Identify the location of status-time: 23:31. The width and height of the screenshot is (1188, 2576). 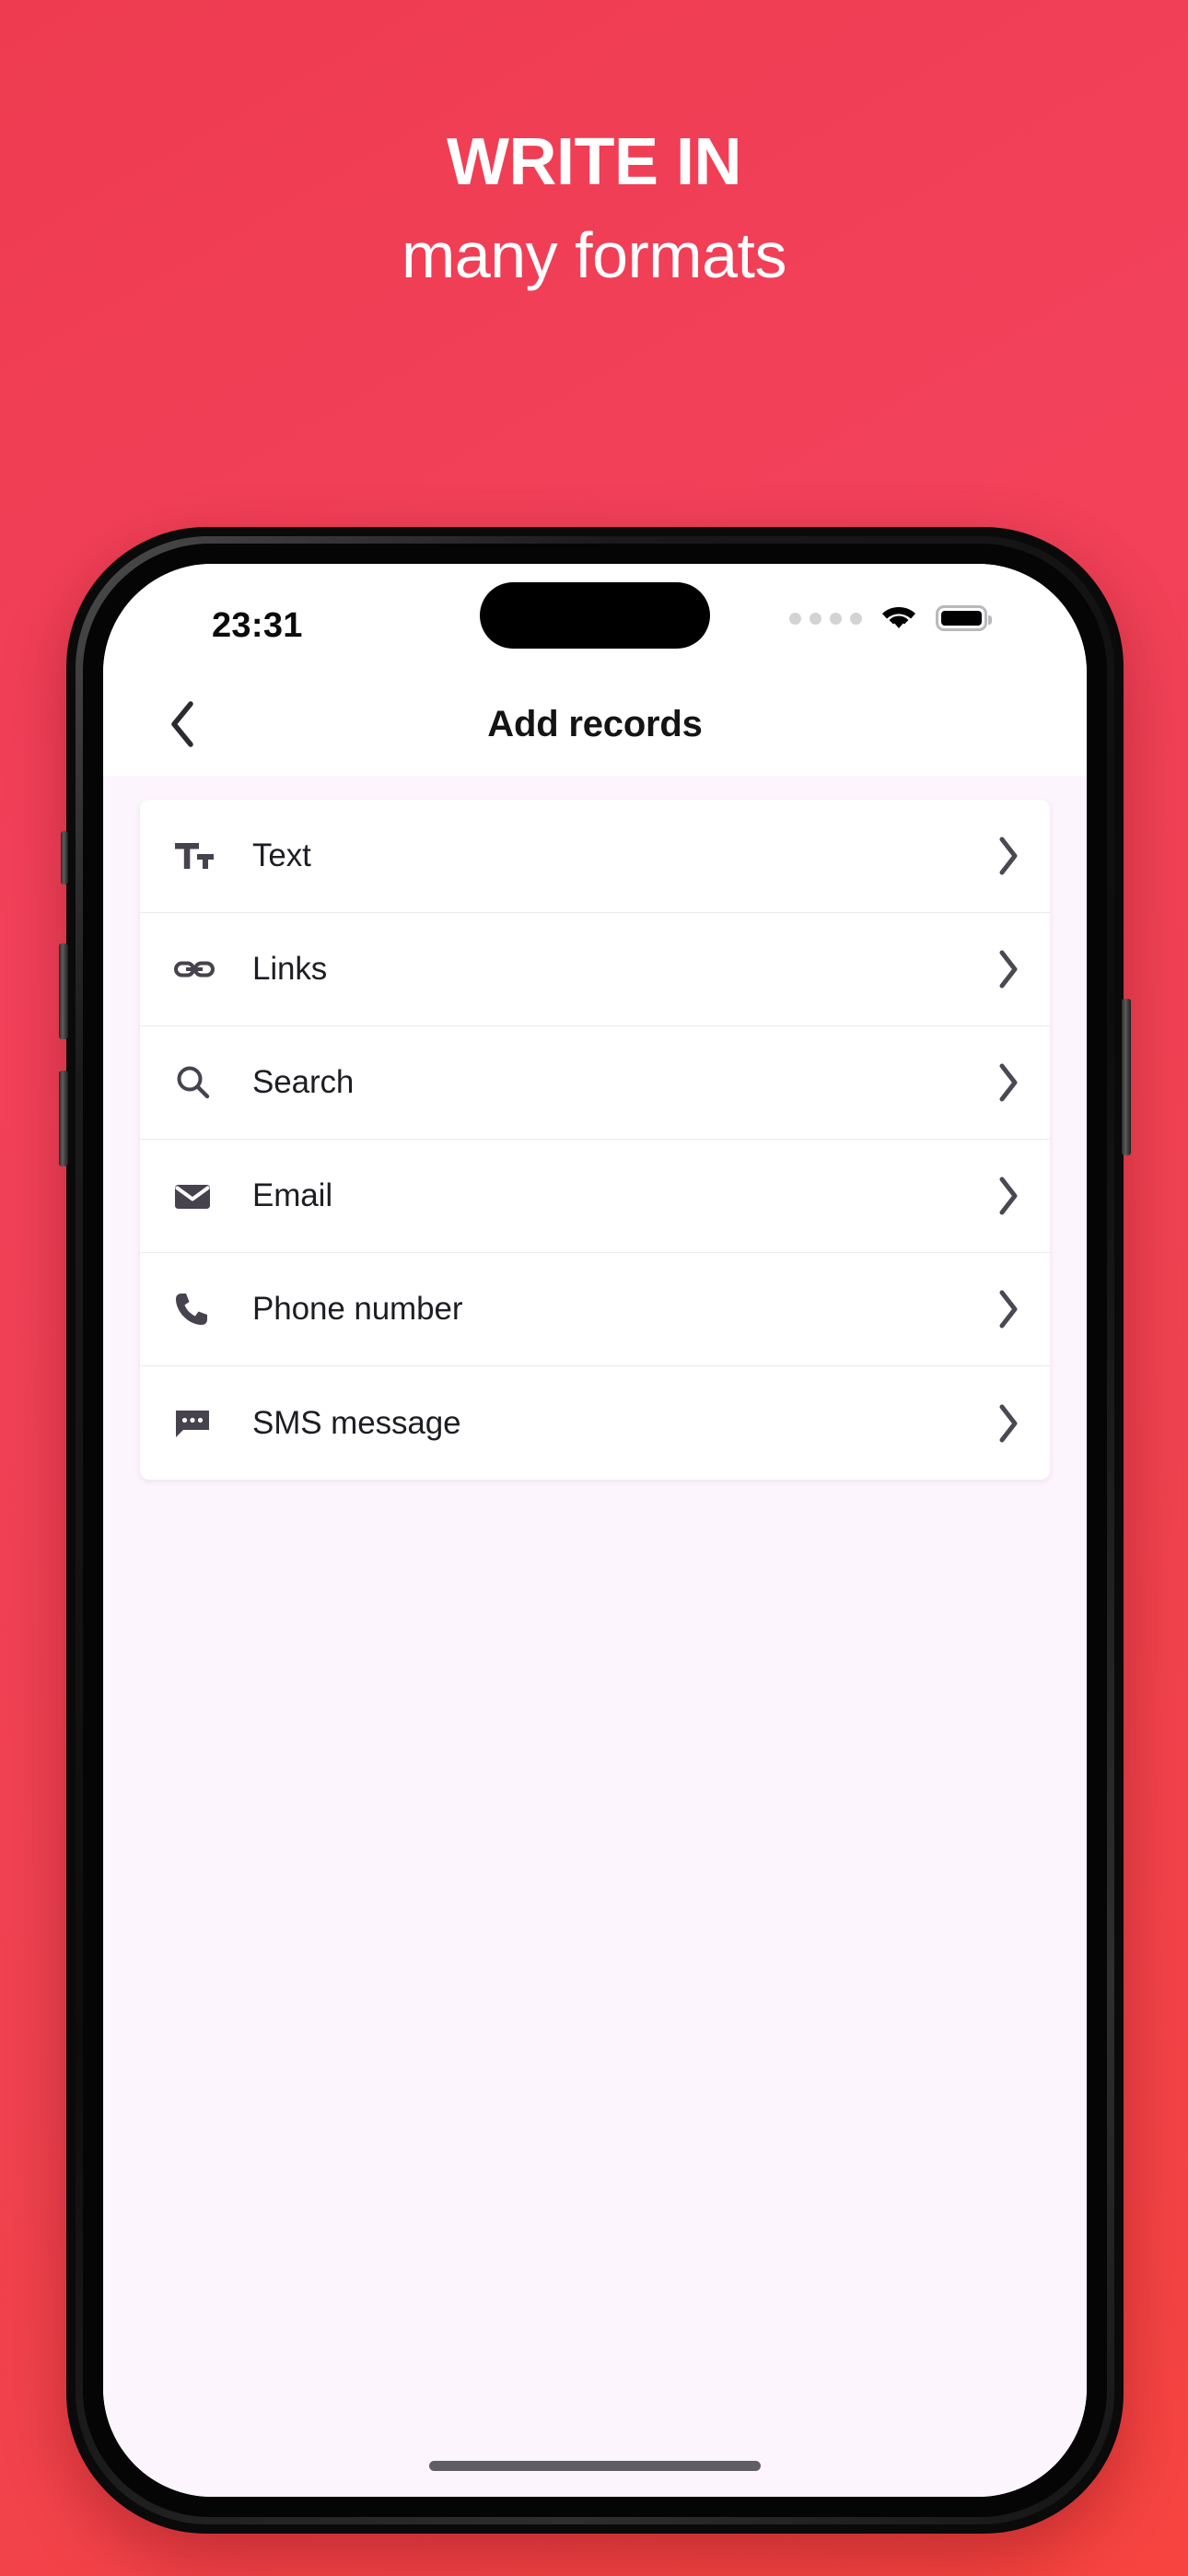
(257, 625).